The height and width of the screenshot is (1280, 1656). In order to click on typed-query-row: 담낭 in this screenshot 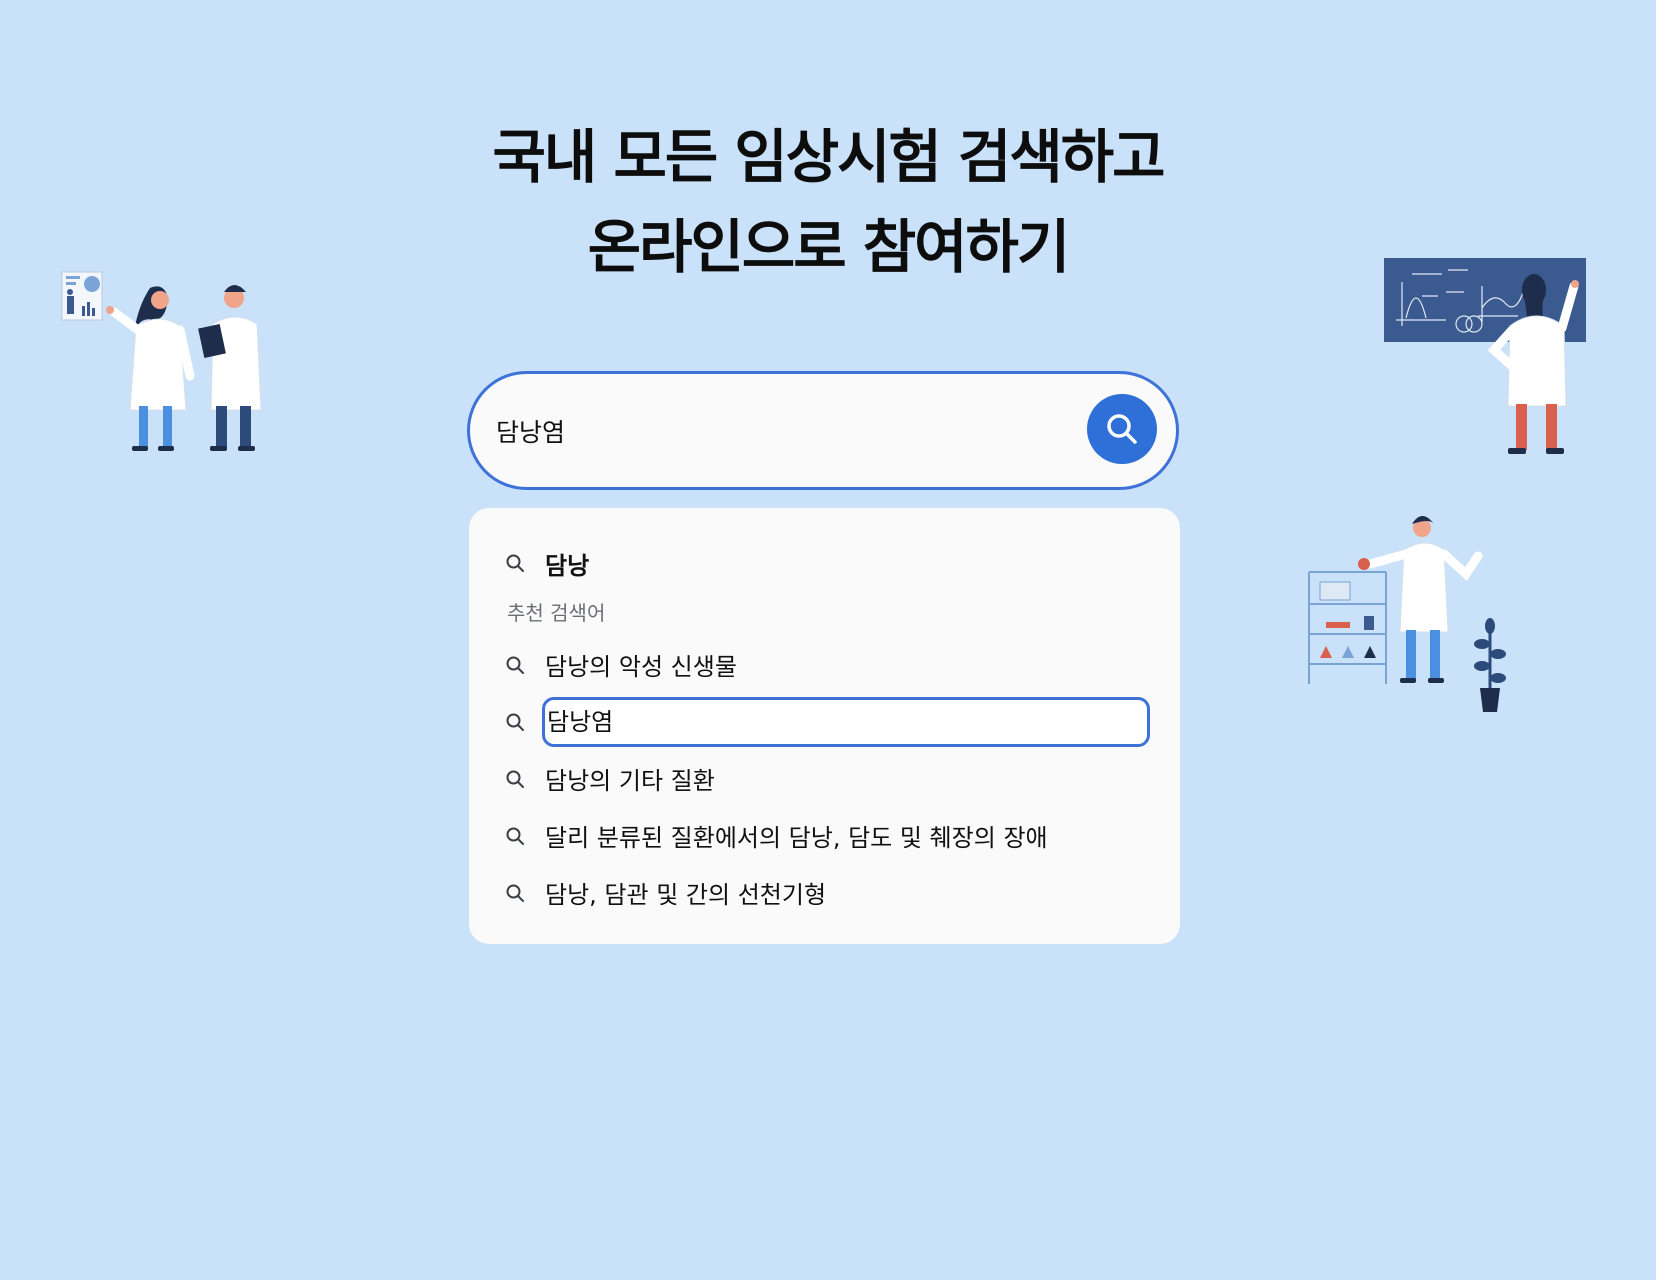, I will do `click(547, 563)`.